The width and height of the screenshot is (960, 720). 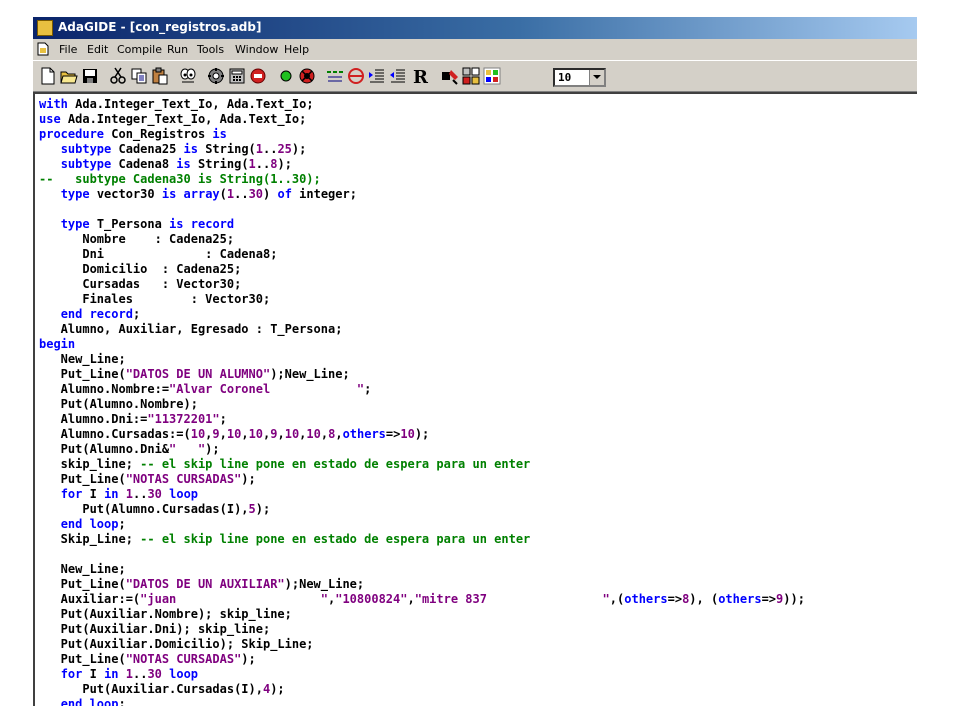 What do you see at coordinates (160, 76) in the screenshot?
I see `paste-icon` at bounding box center [160, 76].